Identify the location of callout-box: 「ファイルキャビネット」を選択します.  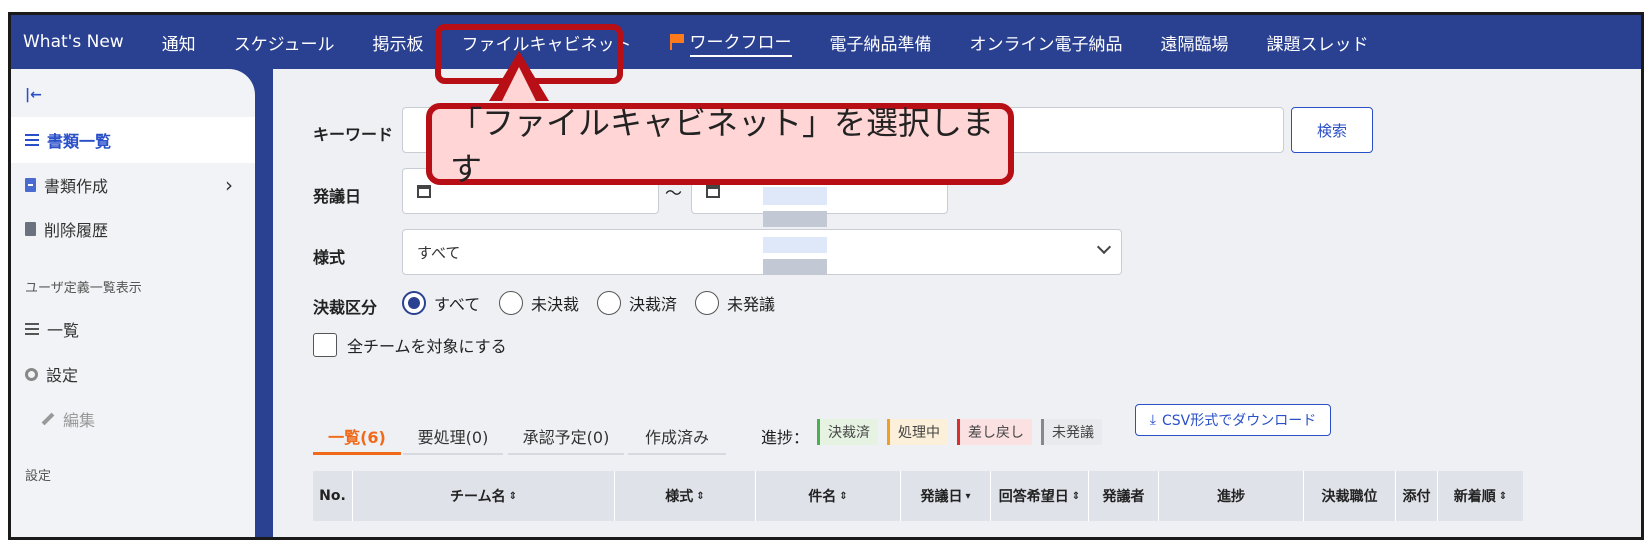
(720, 145).